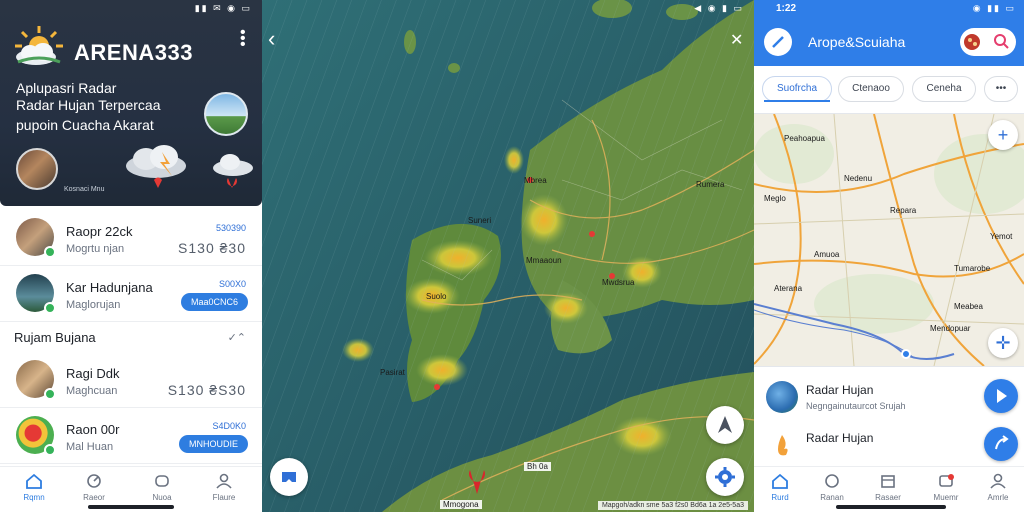 Image resolution: width=1024 pixels, height=512 pixels. Describe the element at coordinates (537, 466) in the screenshot. I see `map-pin-label: Bh 0a` at that location.